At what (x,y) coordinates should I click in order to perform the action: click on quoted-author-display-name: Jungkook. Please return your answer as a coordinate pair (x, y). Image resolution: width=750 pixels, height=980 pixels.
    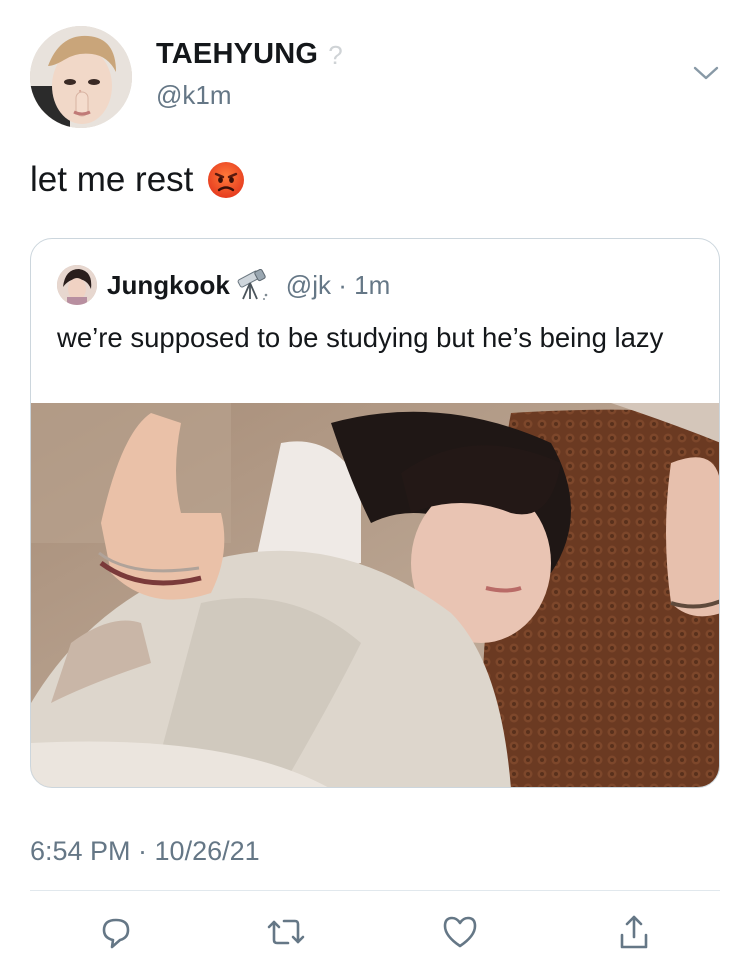
    Looking at the image, I should click on (168, 285).